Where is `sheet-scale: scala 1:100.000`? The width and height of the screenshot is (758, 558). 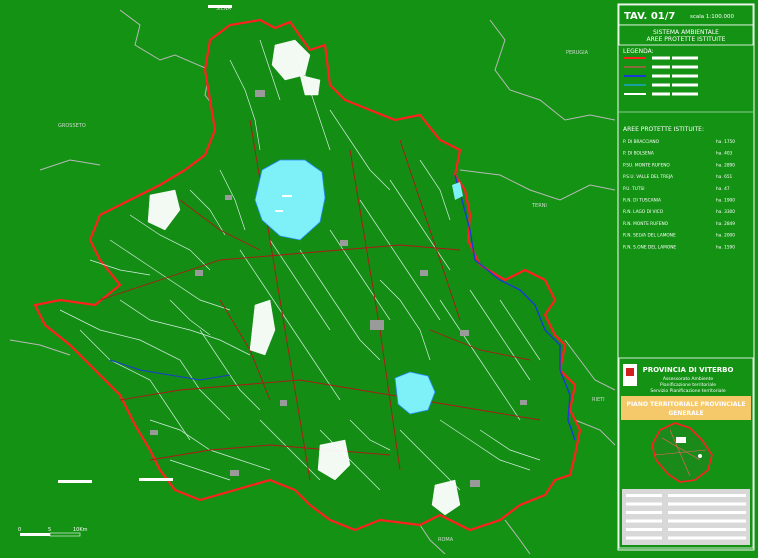 sheet-scale: scala 1:100.000 is located at coordinates (712, 17).